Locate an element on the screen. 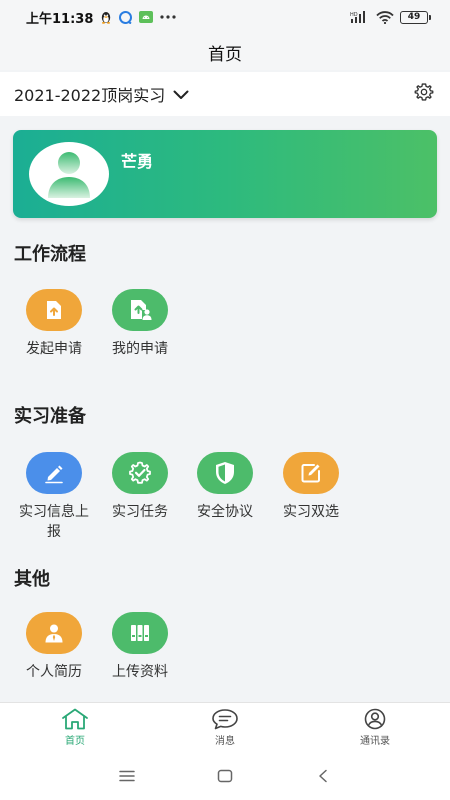 The image size is (450, 800). header: 首页 is located at coordinates (225, 52).